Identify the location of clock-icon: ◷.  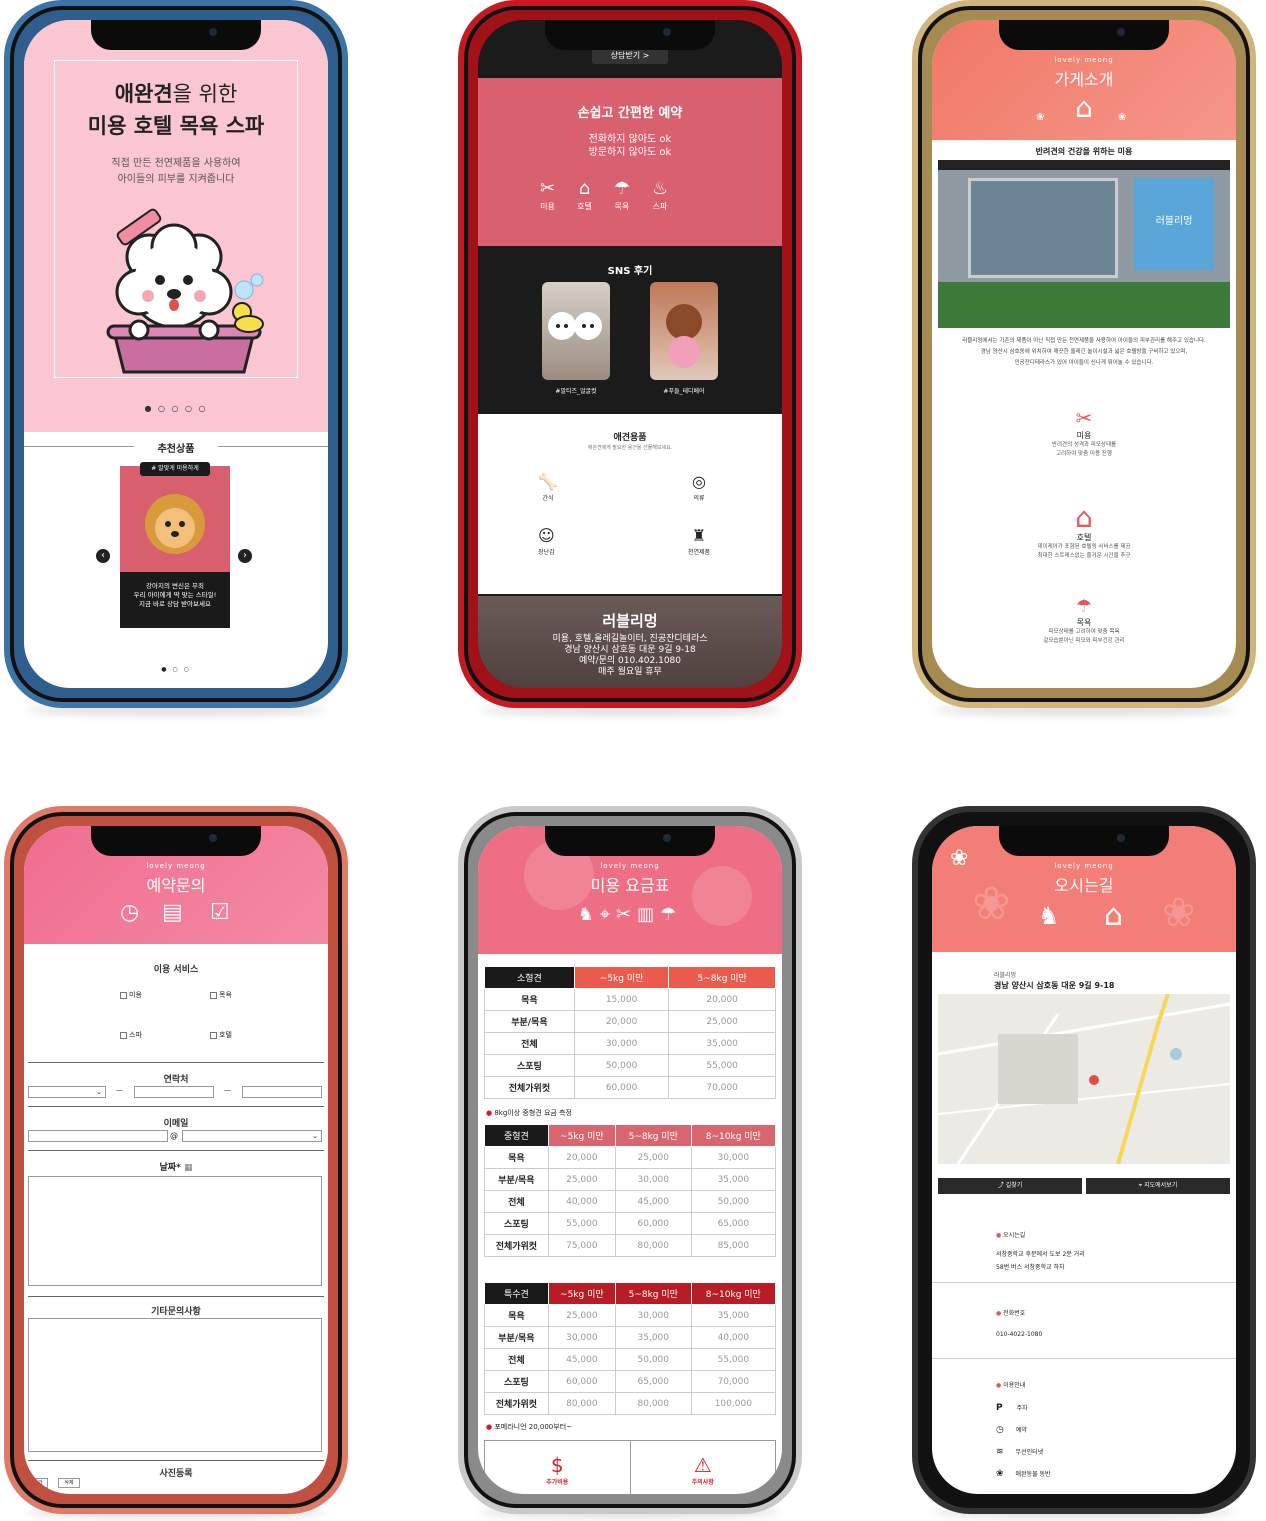
(1000, 1430).